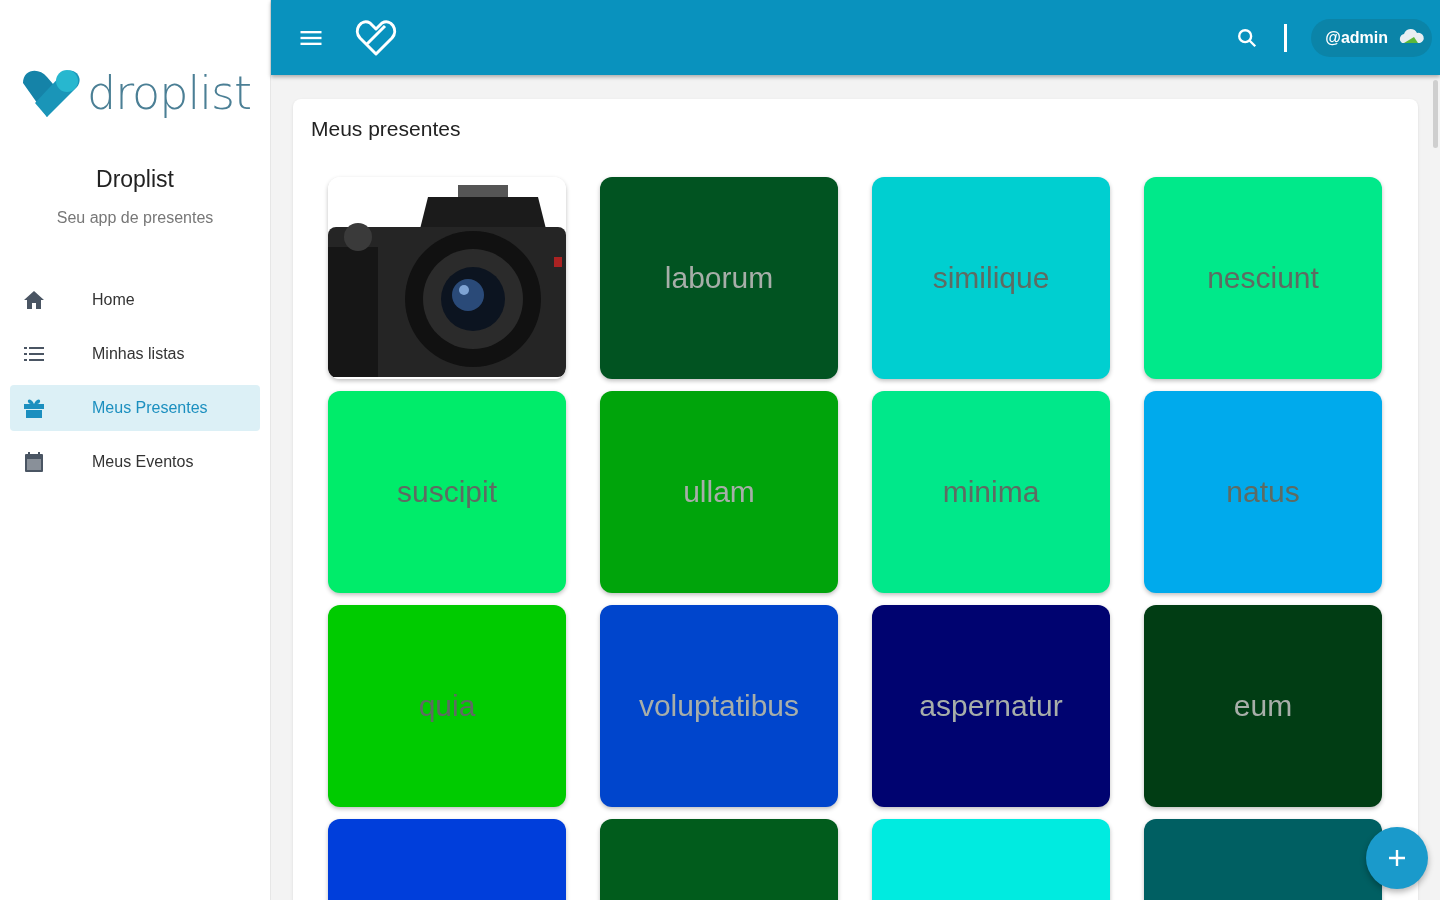 Image resolution: width=1440 pixels, height=900 pixels. I want to click on gift-name: quia, so click(447, 706).